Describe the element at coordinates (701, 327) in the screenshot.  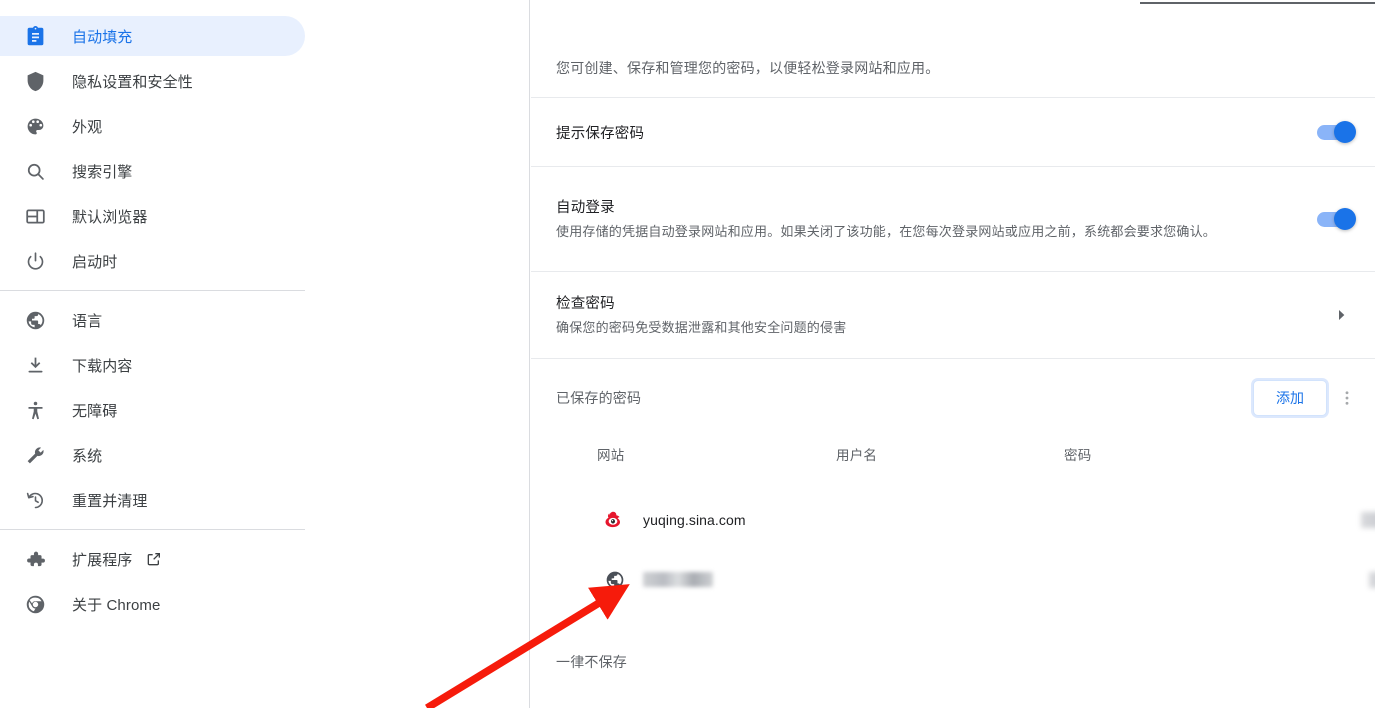
I see `setting-description: 确保您的密码免受数据泄露和其他安全问题的侵害` at that location.